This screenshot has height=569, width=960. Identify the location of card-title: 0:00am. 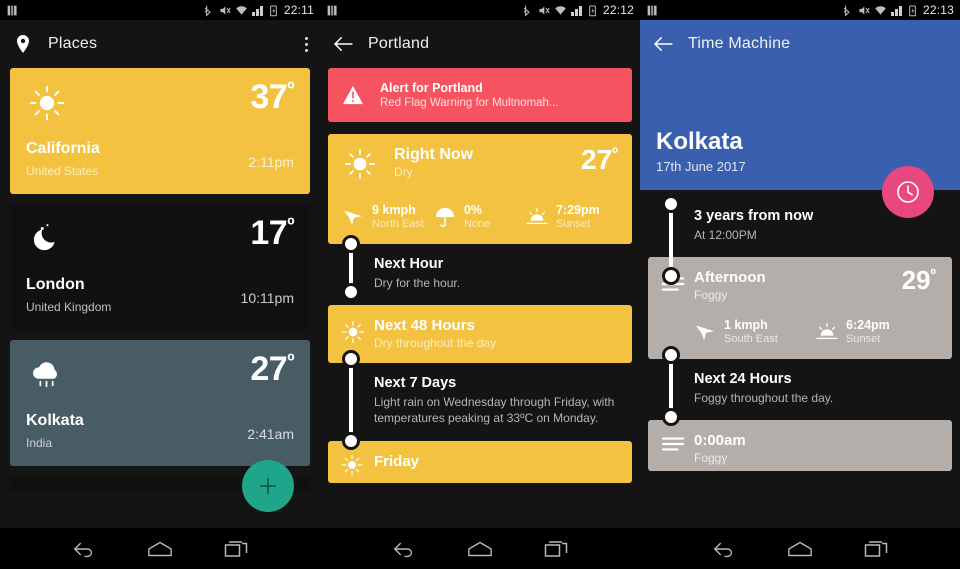
(720, 441).